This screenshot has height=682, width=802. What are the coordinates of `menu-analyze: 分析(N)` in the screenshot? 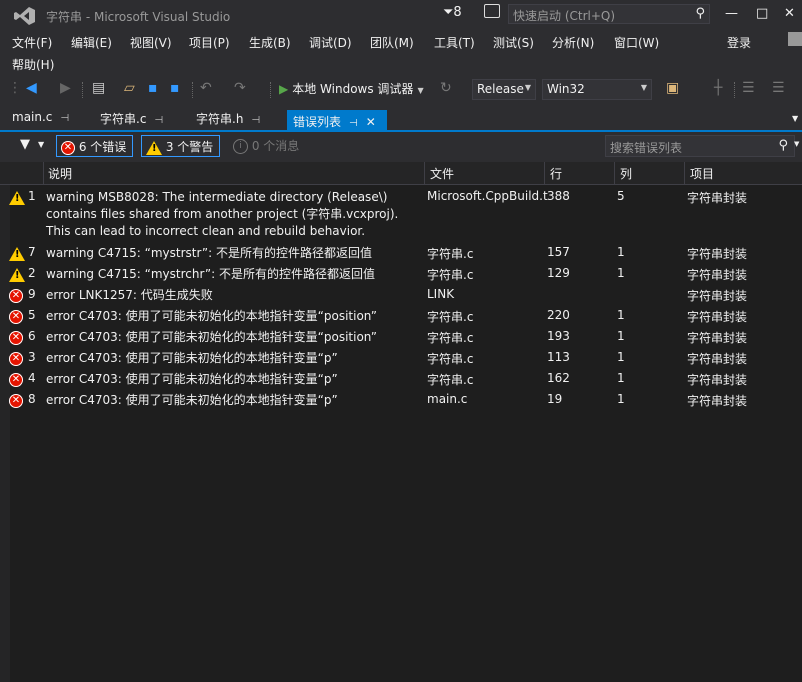 It's located at (573, 42).